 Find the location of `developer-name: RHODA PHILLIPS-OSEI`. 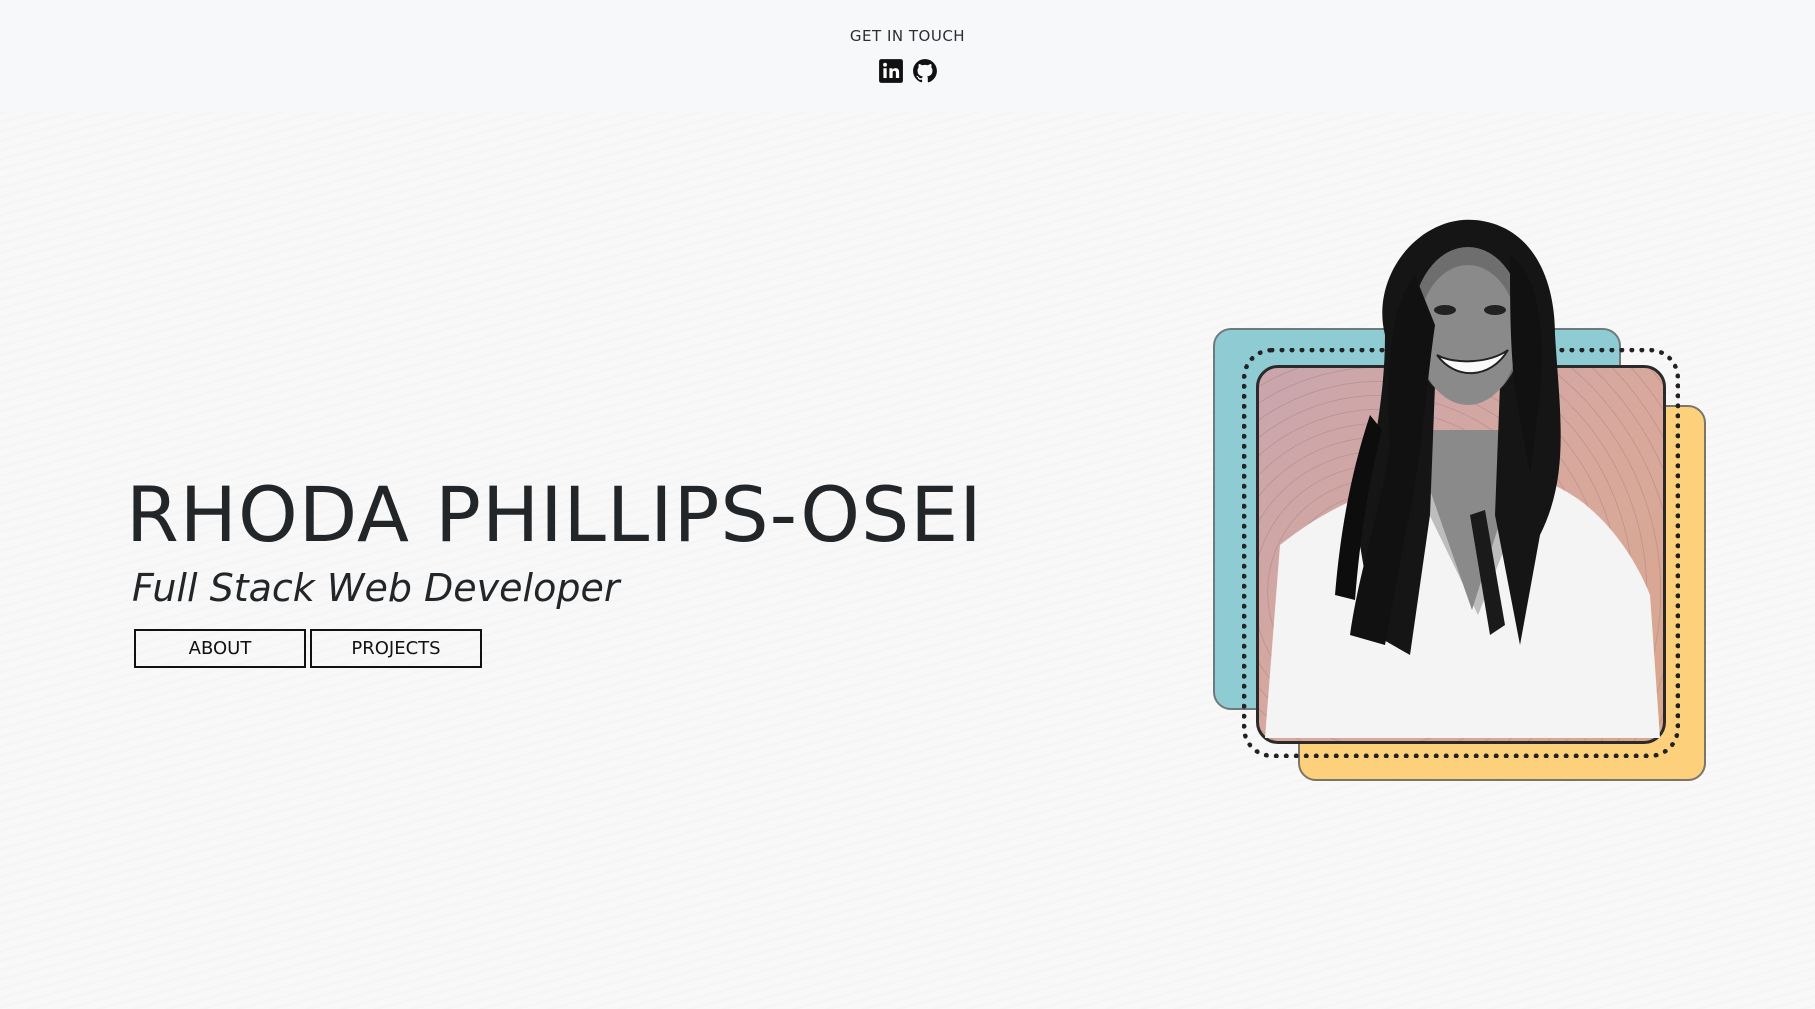

developer-name: RHODA PHILLIPS-OSEI is located at coordinates (554, 514).